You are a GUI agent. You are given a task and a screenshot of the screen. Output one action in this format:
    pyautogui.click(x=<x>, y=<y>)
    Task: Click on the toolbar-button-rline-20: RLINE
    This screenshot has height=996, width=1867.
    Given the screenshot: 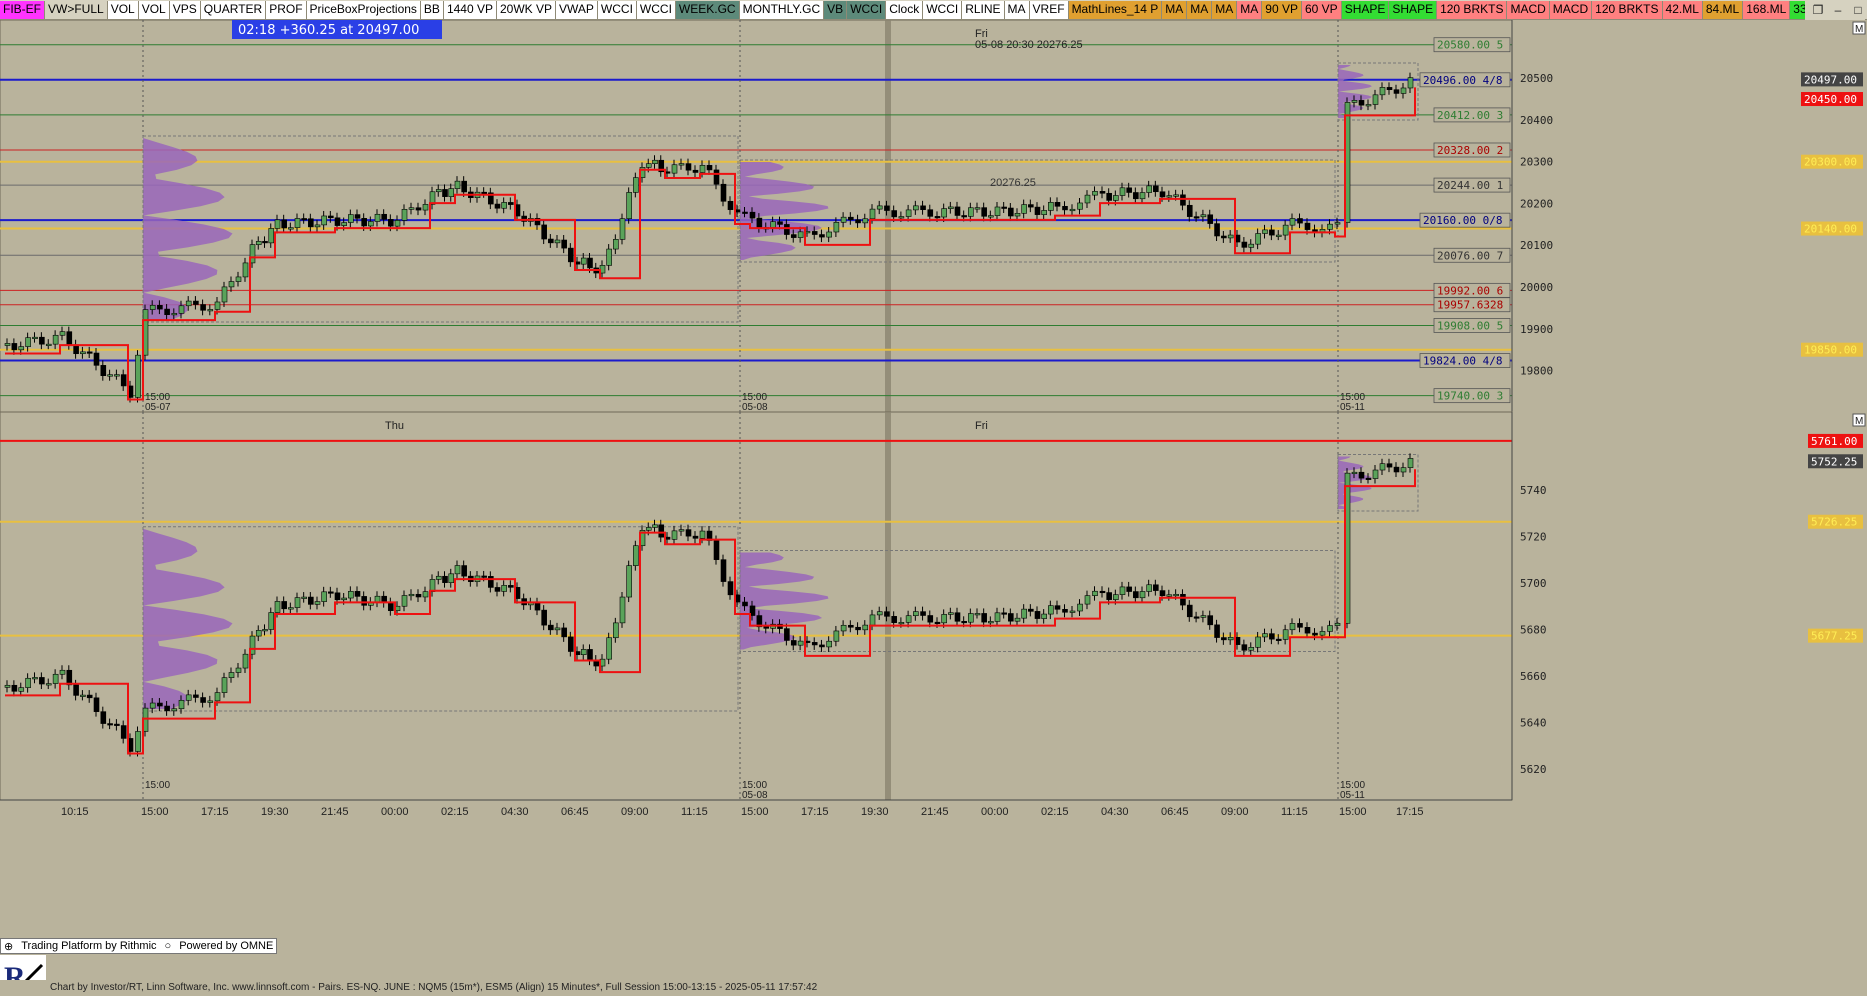 What is the action you would take?
    pyautogui.click(x=983, y=9)
    